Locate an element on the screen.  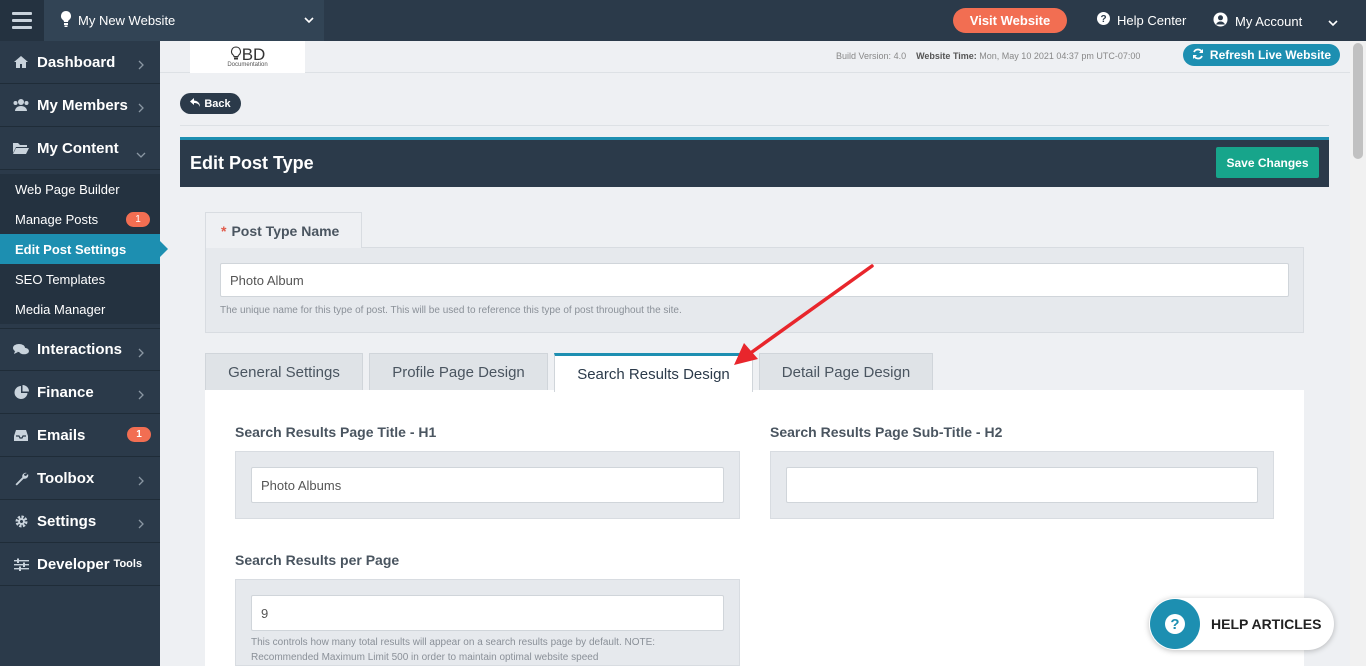
post-type-name-input: Photo Album is located at coordinates (754, 280).